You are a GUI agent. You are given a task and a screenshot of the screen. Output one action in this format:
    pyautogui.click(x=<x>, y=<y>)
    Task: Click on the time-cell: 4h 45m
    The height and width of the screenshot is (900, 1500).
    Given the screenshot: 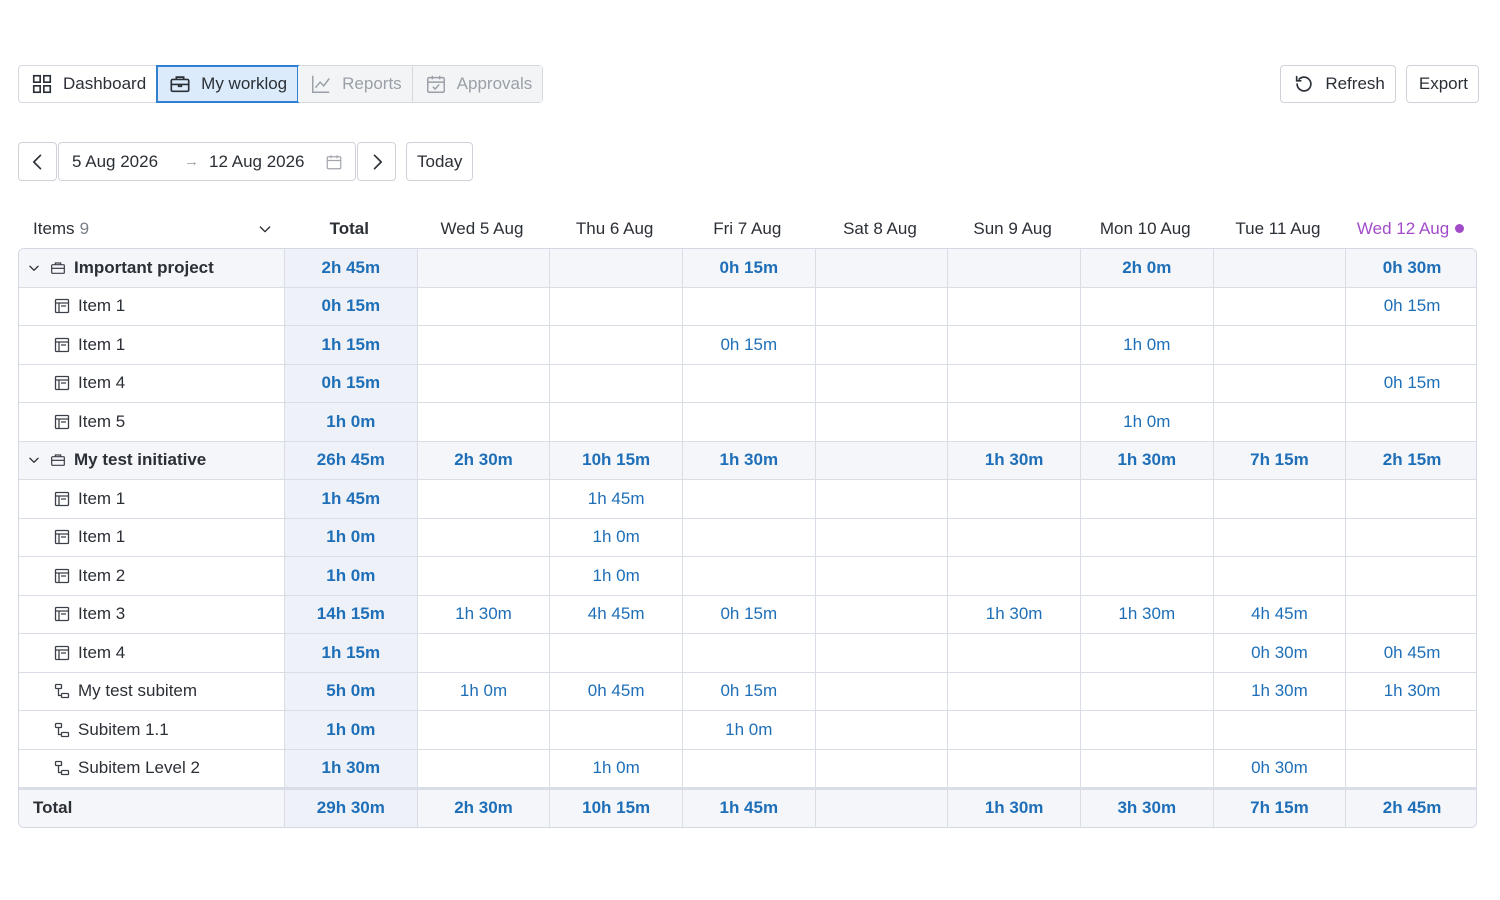 What is the action you would take?
    pyautogui.click(x=1279, y=614)
    